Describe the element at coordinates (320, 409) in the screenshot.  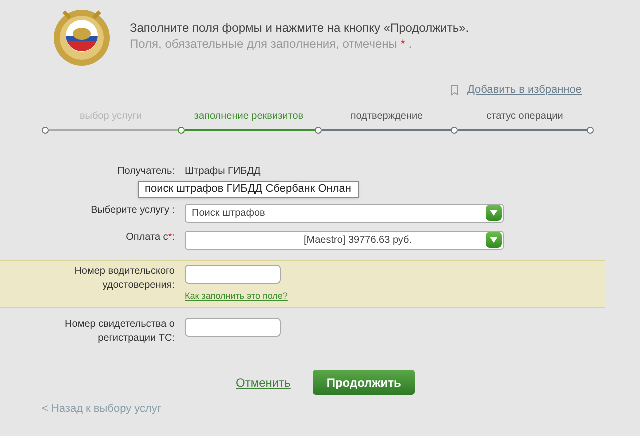
I see `back-link: < Назад к выбору услуг` at that location.